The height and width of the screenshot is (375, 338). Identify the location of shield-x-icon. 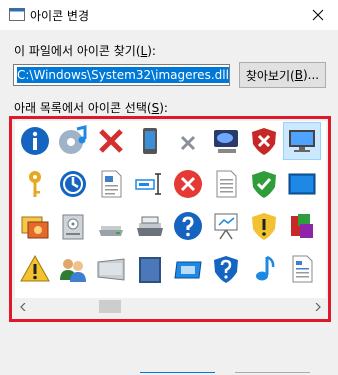
(264, 141).